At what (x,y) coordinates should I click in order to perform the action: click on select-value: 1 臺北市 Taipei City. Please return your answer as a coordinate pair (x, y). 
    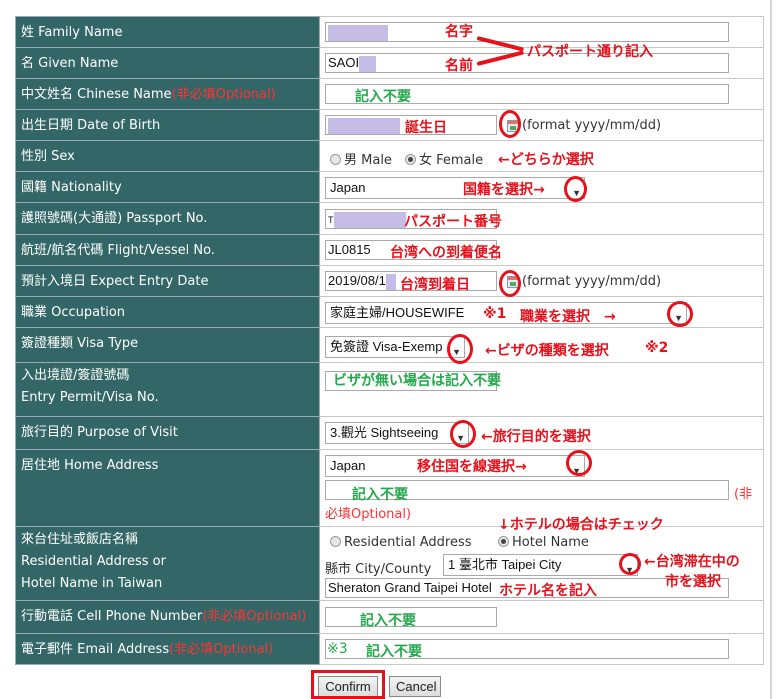
    Looking at the image, I should click on (505, 564).